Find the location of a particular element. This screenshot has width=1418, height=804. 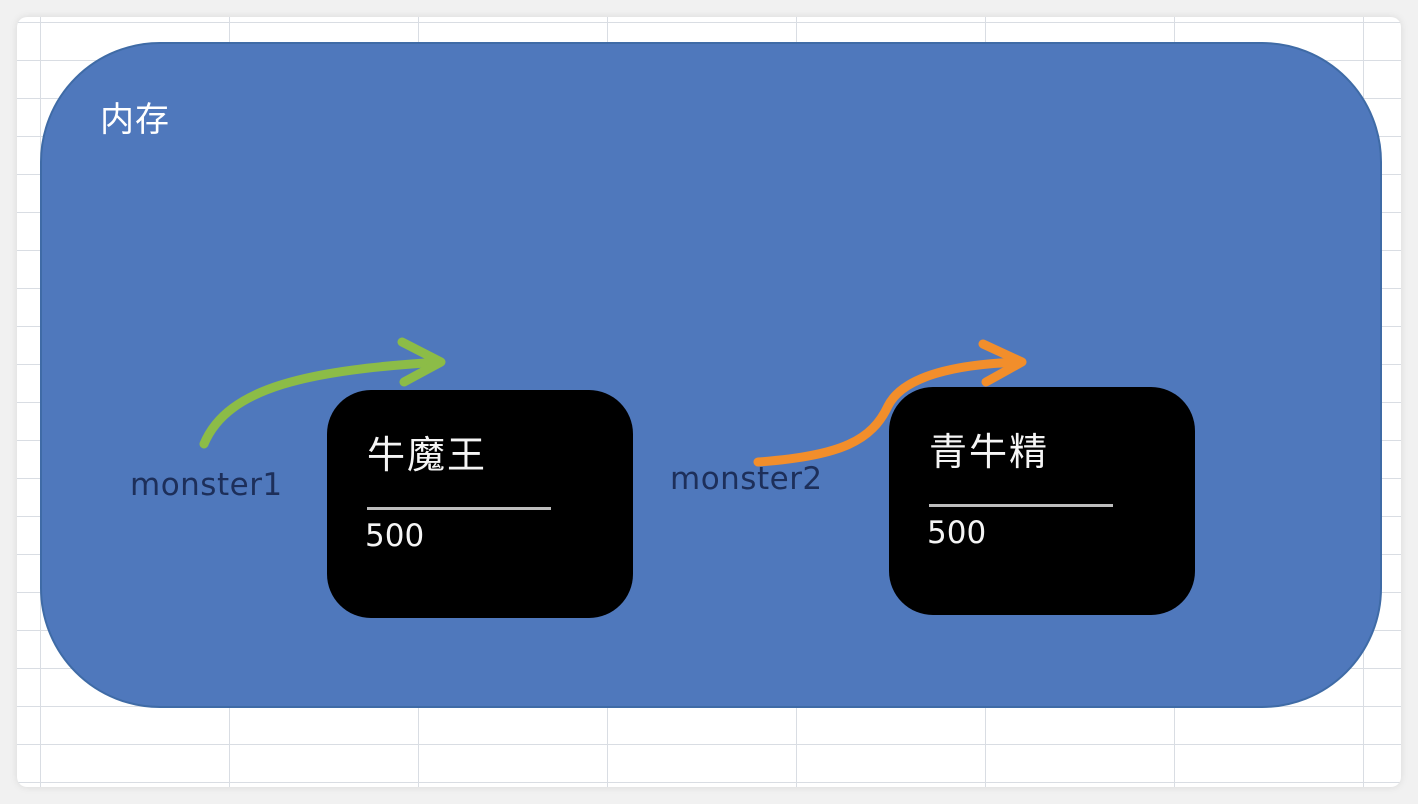

object-box-1: 牛魔王 500 is located at coordinates (480, 504).